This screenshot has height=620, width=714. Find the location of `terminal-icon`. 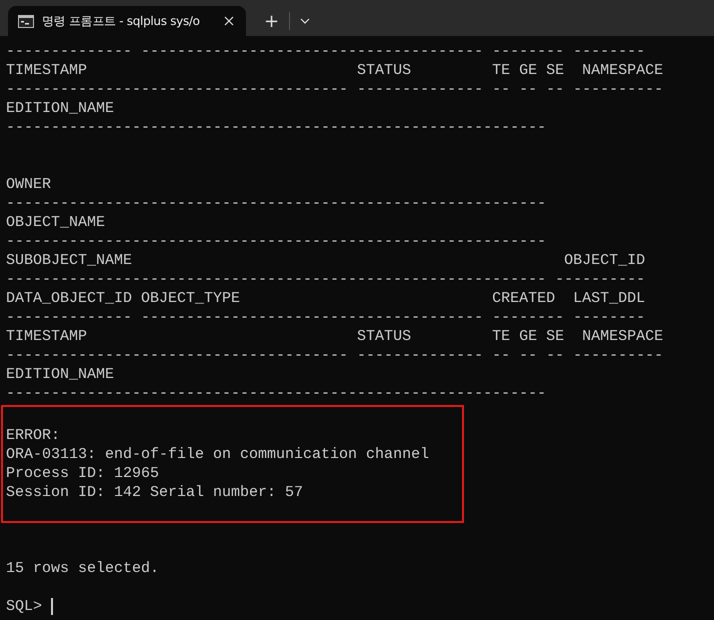

terminal-icon is located at coordinates (26, 21).